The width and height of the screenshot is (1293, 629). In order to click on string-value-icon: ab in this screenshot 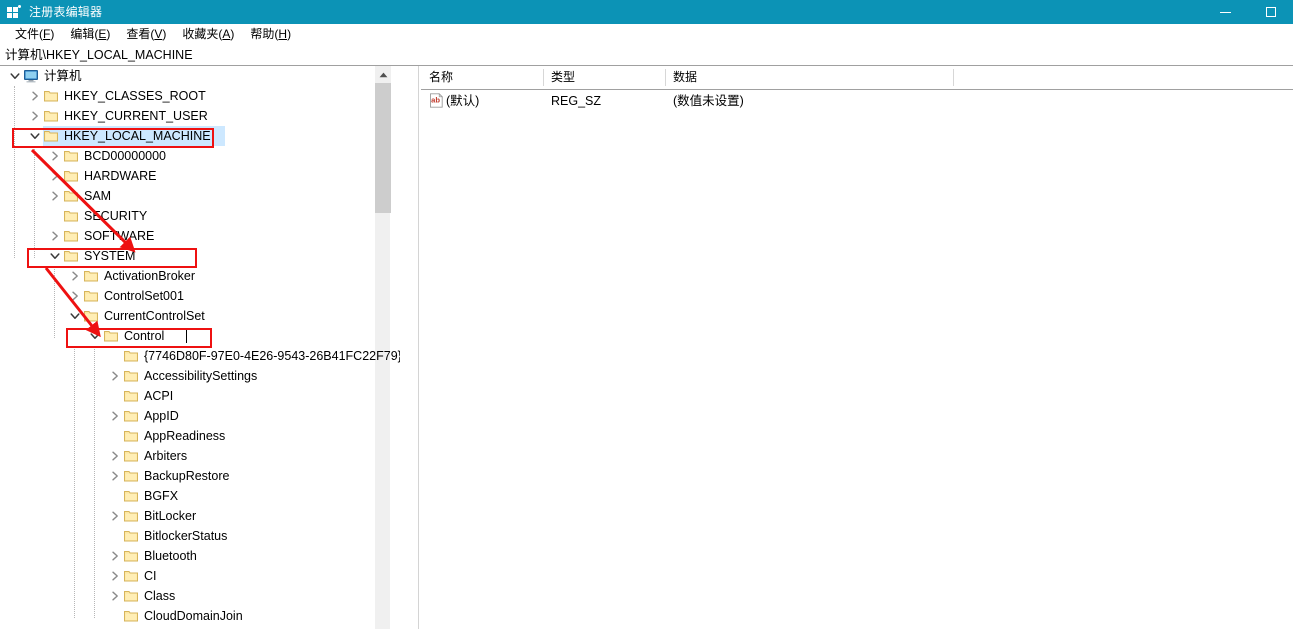, I will do `click(436, 100)`.